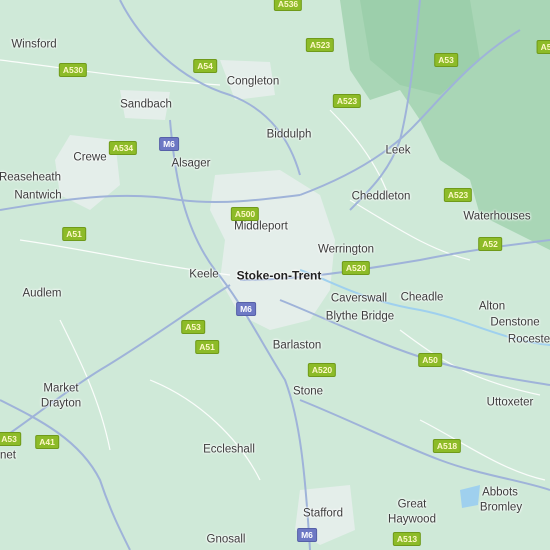  Describe the element at coordinates (346, 250) in the screenshot. I see `place-werrington: Werrington` at that location.